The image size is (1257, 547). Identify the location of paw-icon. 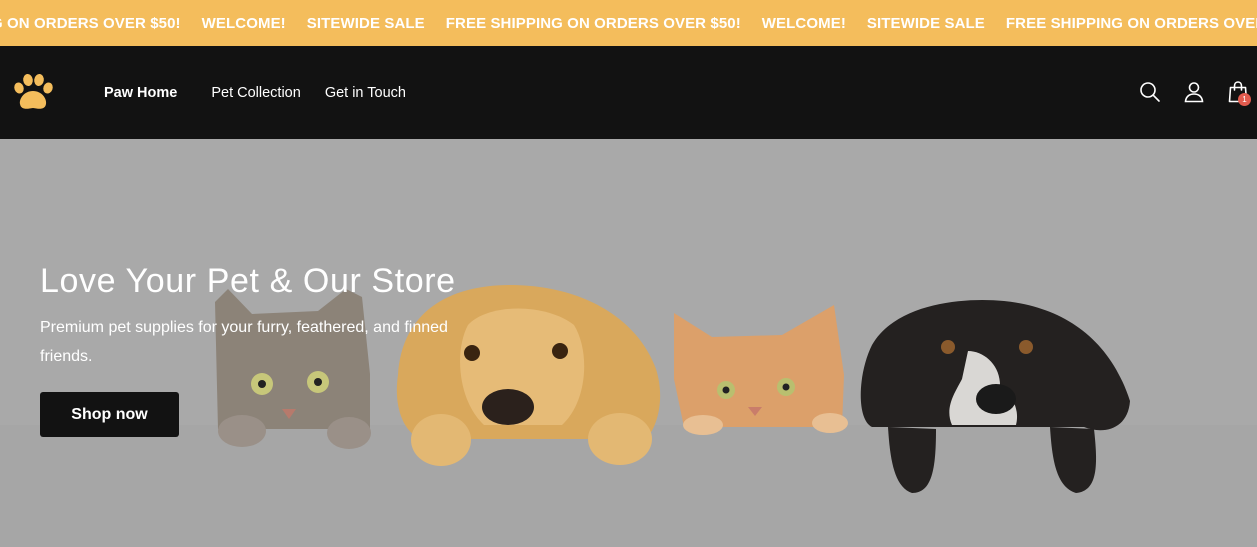
(33, 93).